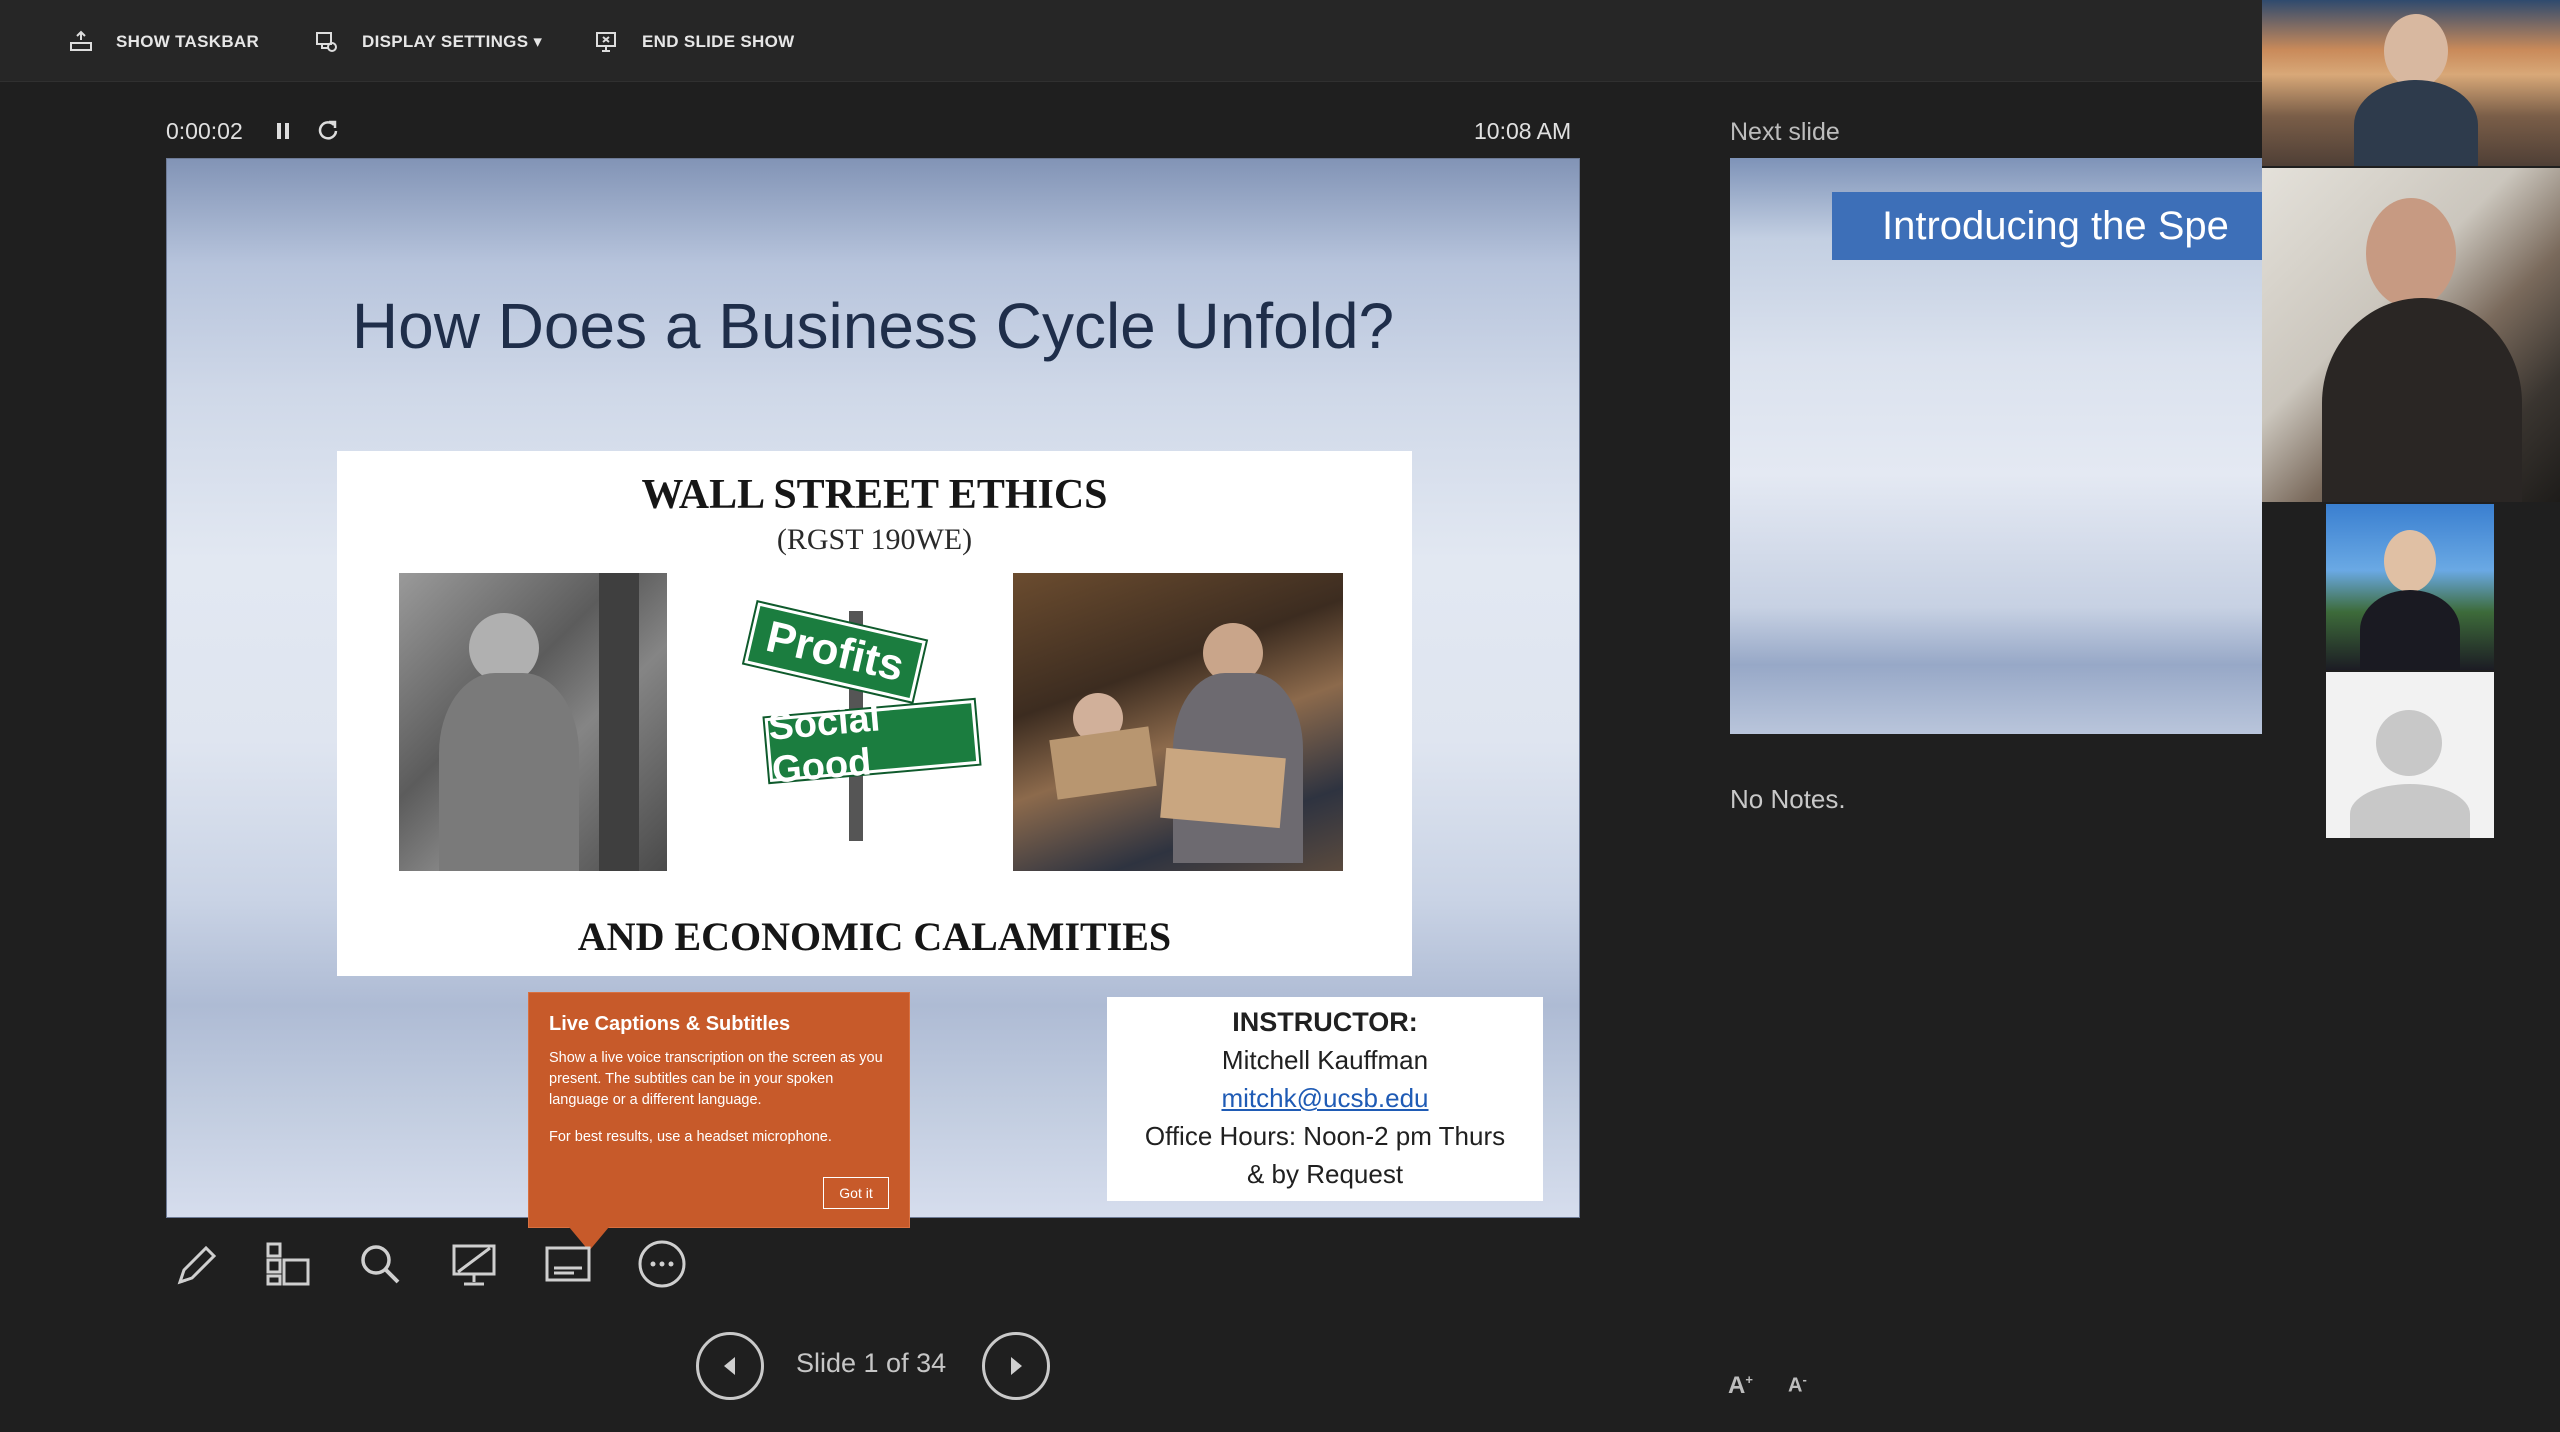 This screenshot has height=1432, width=2560. I want to click on black-screen-icon, so click(474, 1265).